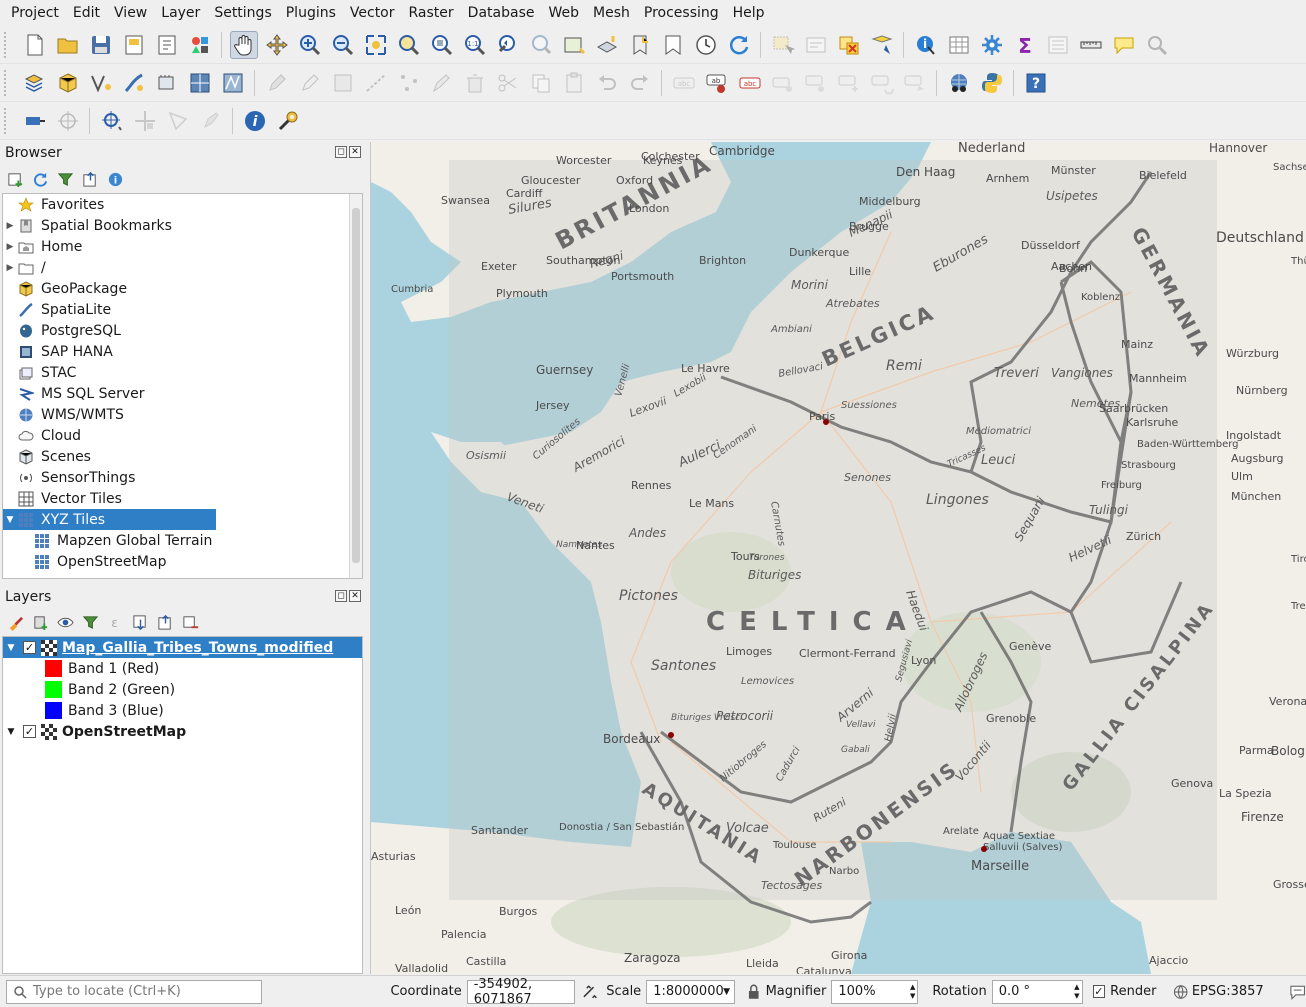 The height and width of the screenshot is (1007, 1306). What do you see at coordinates (508, 45) in the screenshot?
I see `zoom-last-button` at bounding box center [508, 45].